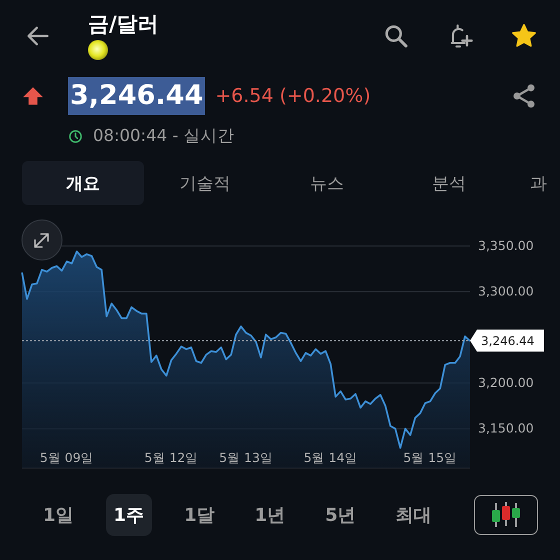  Describe the element at coordinates (331, 457) in the screenshot. I see `x-axis-label: 5월 14일` at that location.